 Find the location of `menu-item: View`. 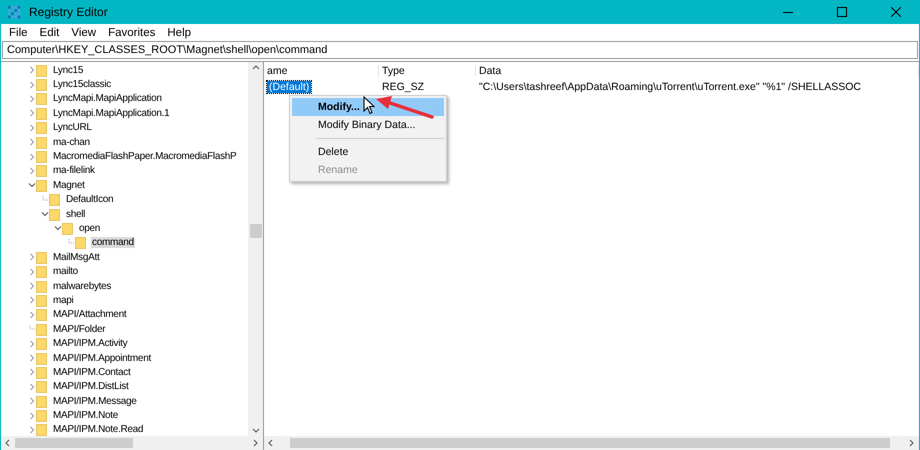

menu-item: View is located at coordinates (83, 32).